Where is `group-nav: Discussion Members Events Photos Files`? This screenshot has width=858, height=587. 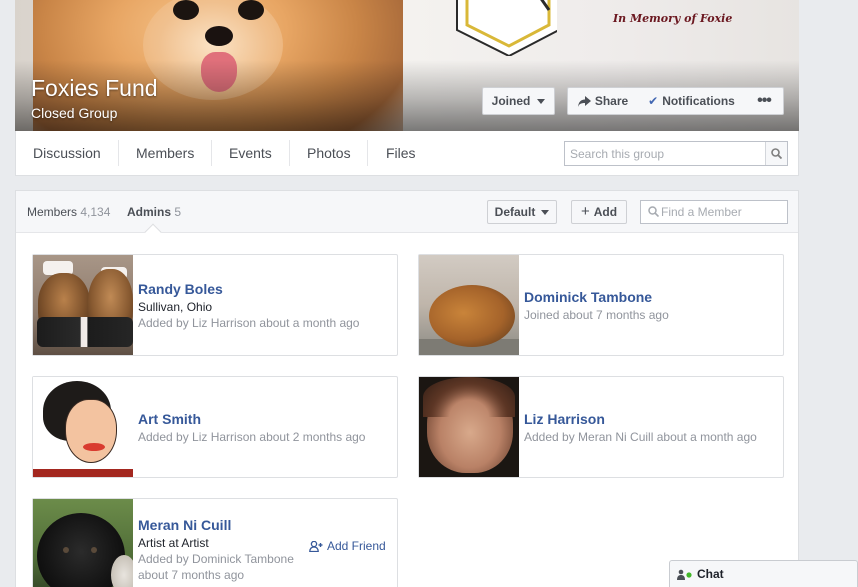 group-nav: Discussion Members Events Photos Files is located at coordinates (407, 153).